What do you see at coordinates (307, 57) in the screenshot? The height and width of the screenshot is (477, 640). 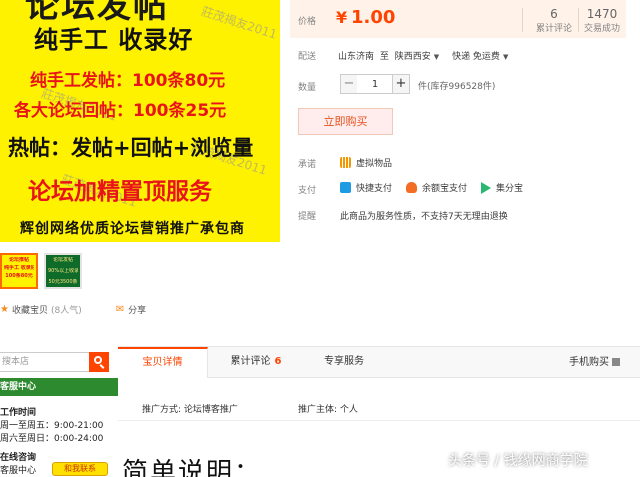 I see `delivery-label: 配送` at bounding box center [307, 57].